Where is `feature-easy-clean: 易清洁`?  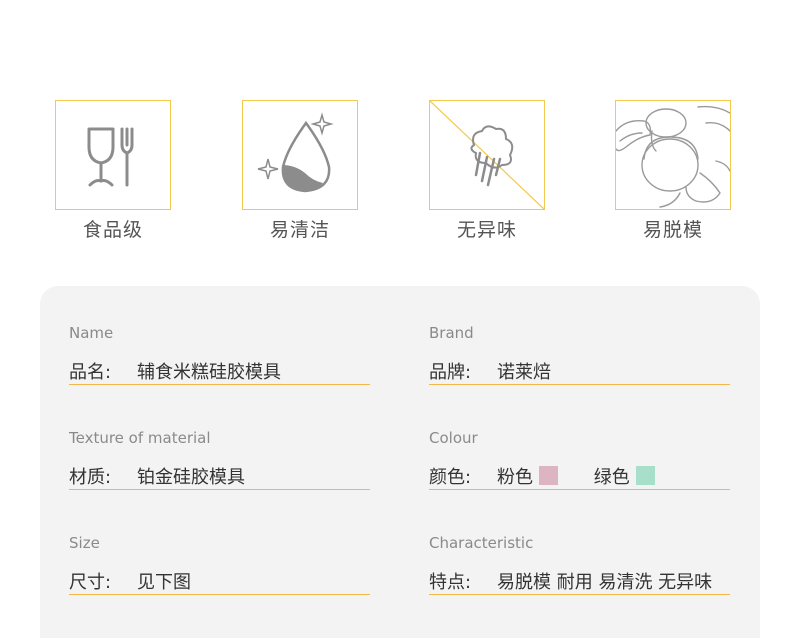 feature-easy-clean: 易清洁 is located at coordinates (300, 171).